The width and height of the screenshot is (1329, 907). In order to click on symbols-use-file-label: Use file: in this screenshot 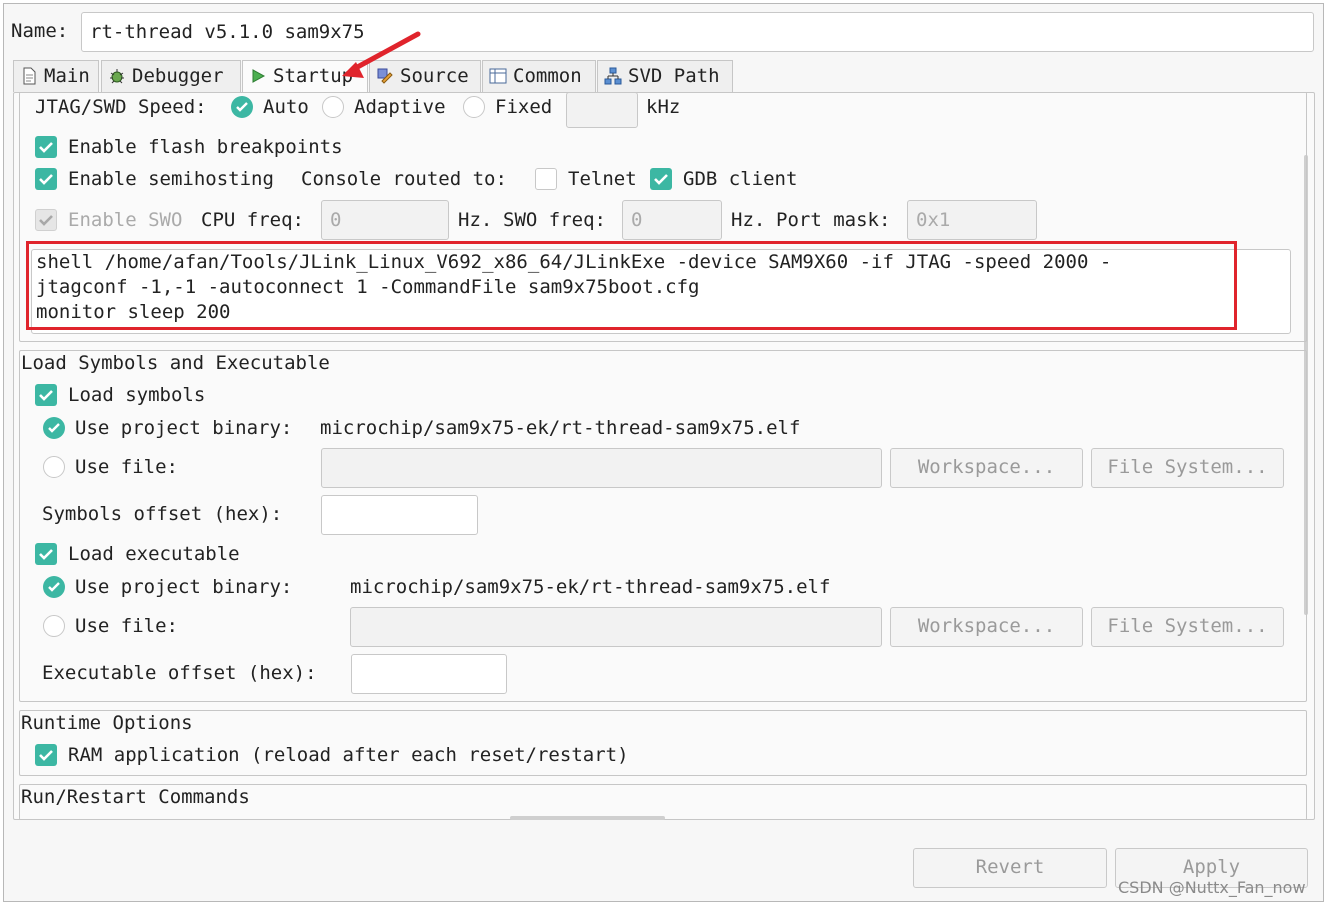, I will do `click(126, 467)`.